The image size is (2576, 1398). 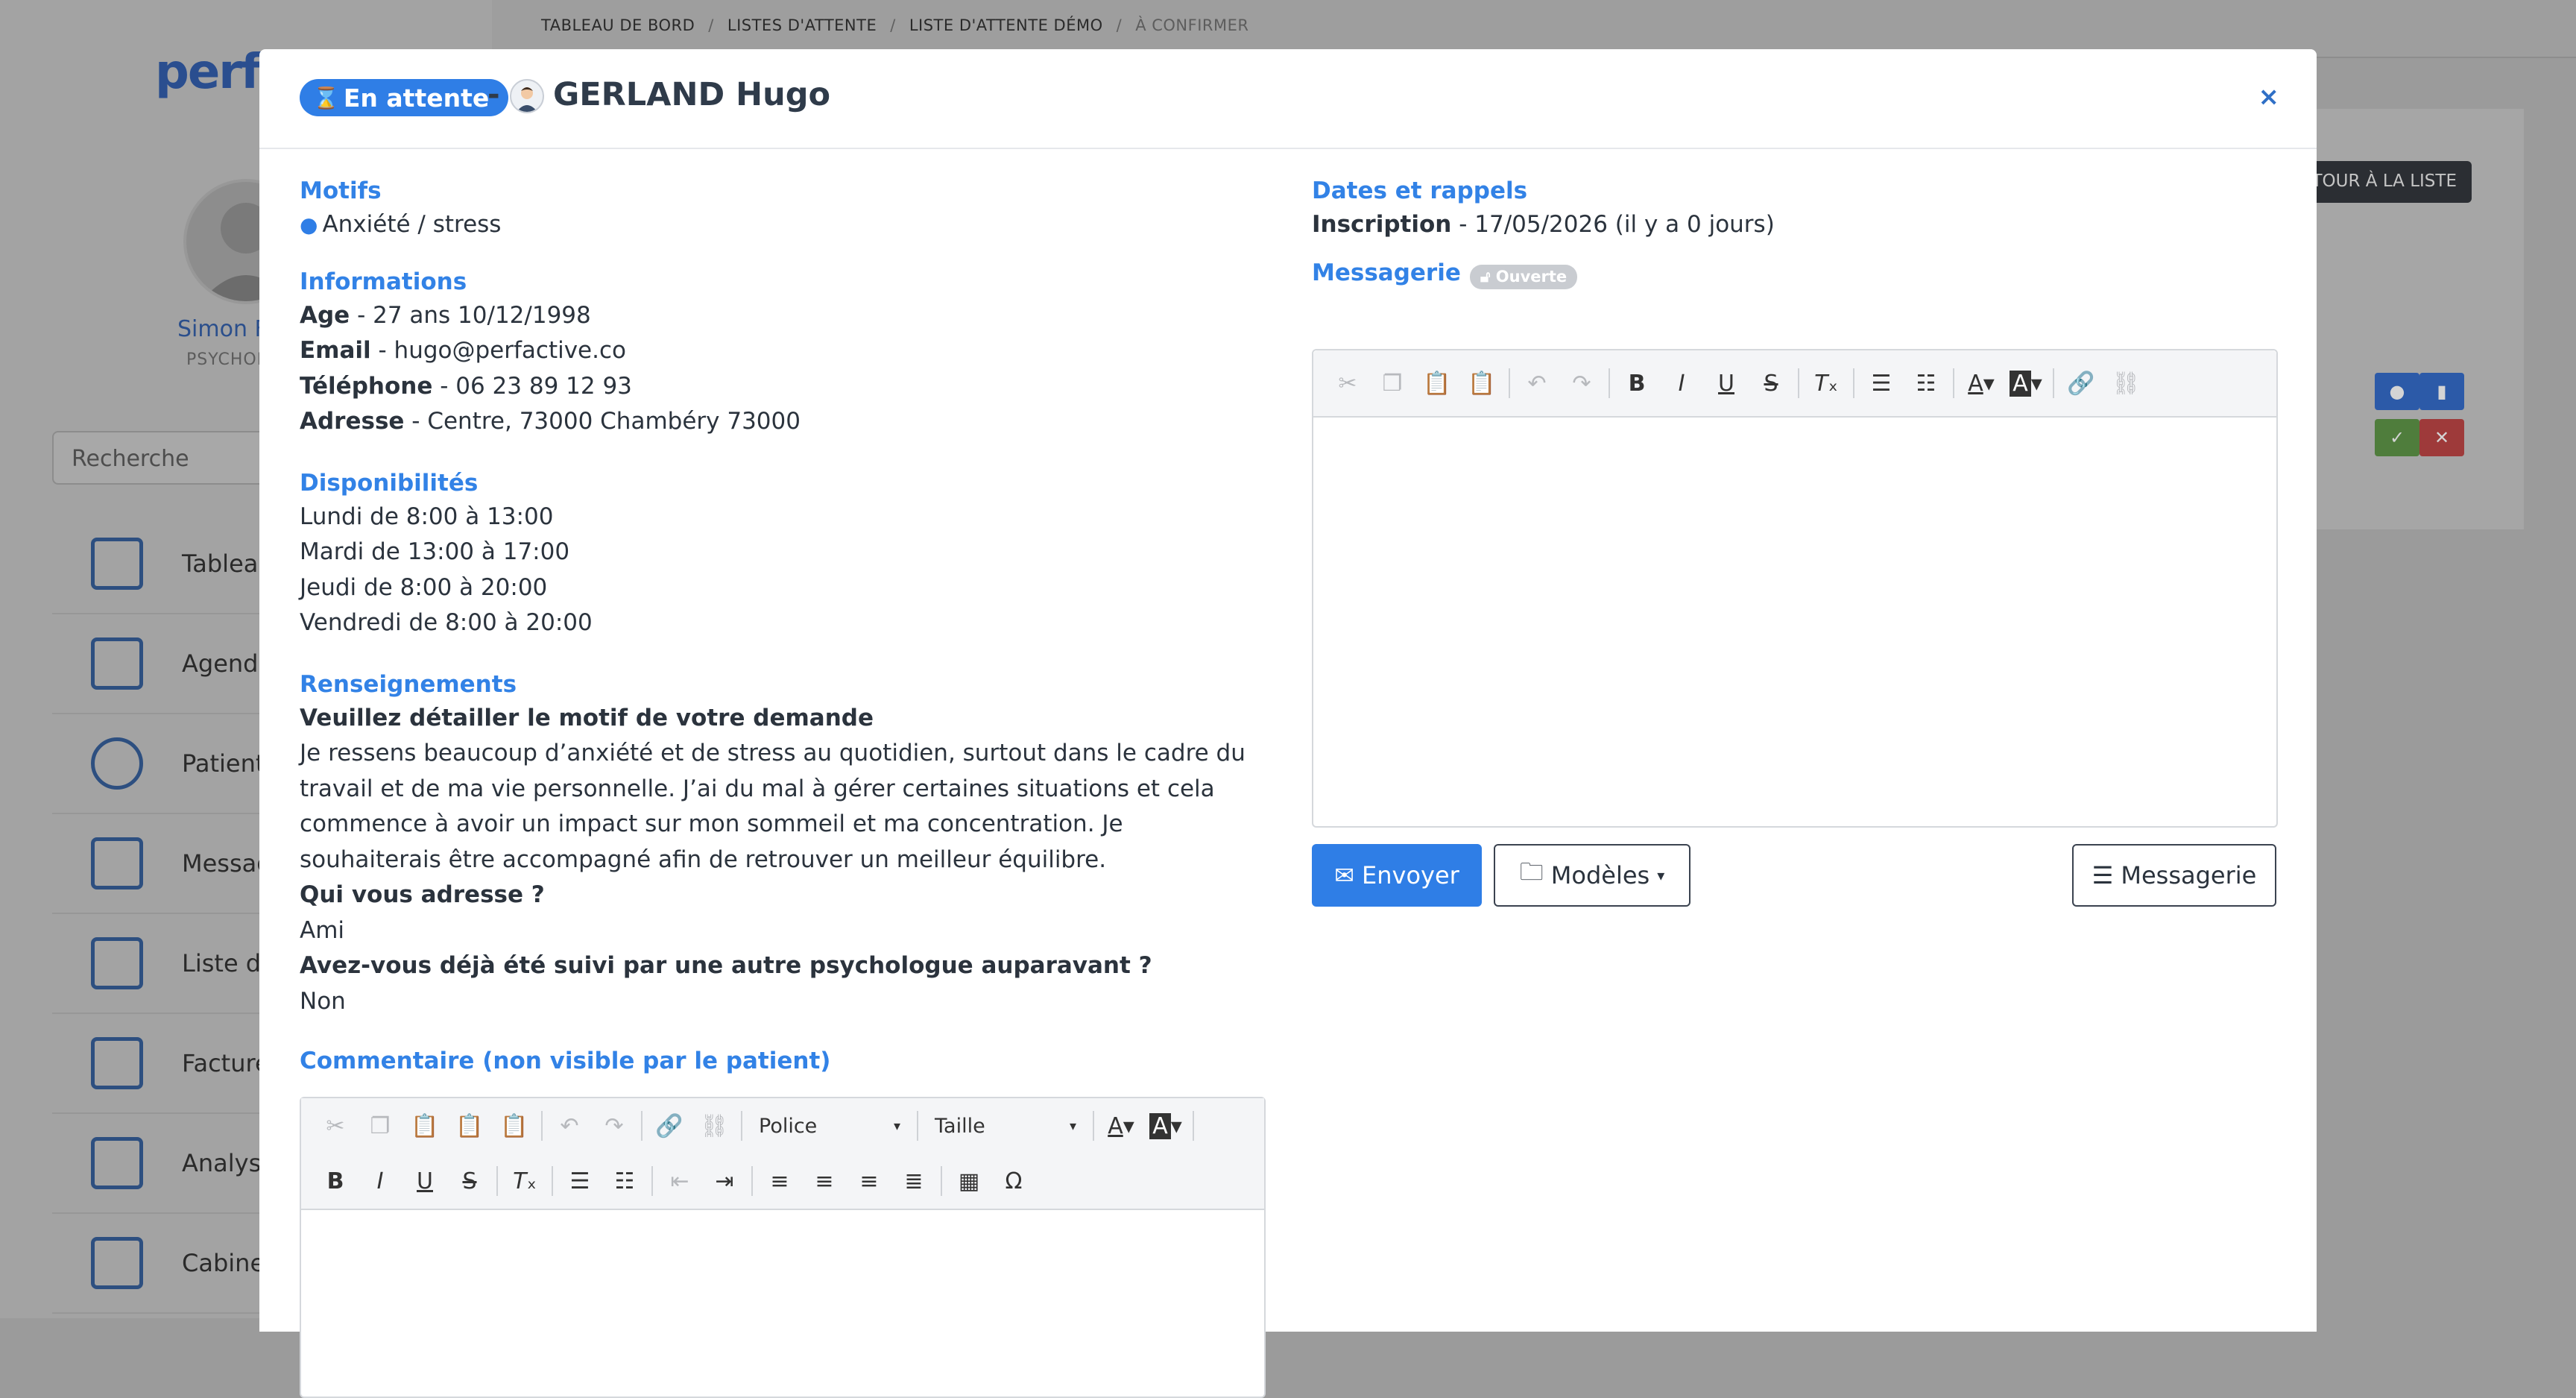 I want to click on message-toolbar: ✂ ❐ 📋 📋 ↶ ↷ B I U S Tₓ ☰ ☷ A ▾ A ▾ 🔗 ⛓, so click(x=1795, y=384).